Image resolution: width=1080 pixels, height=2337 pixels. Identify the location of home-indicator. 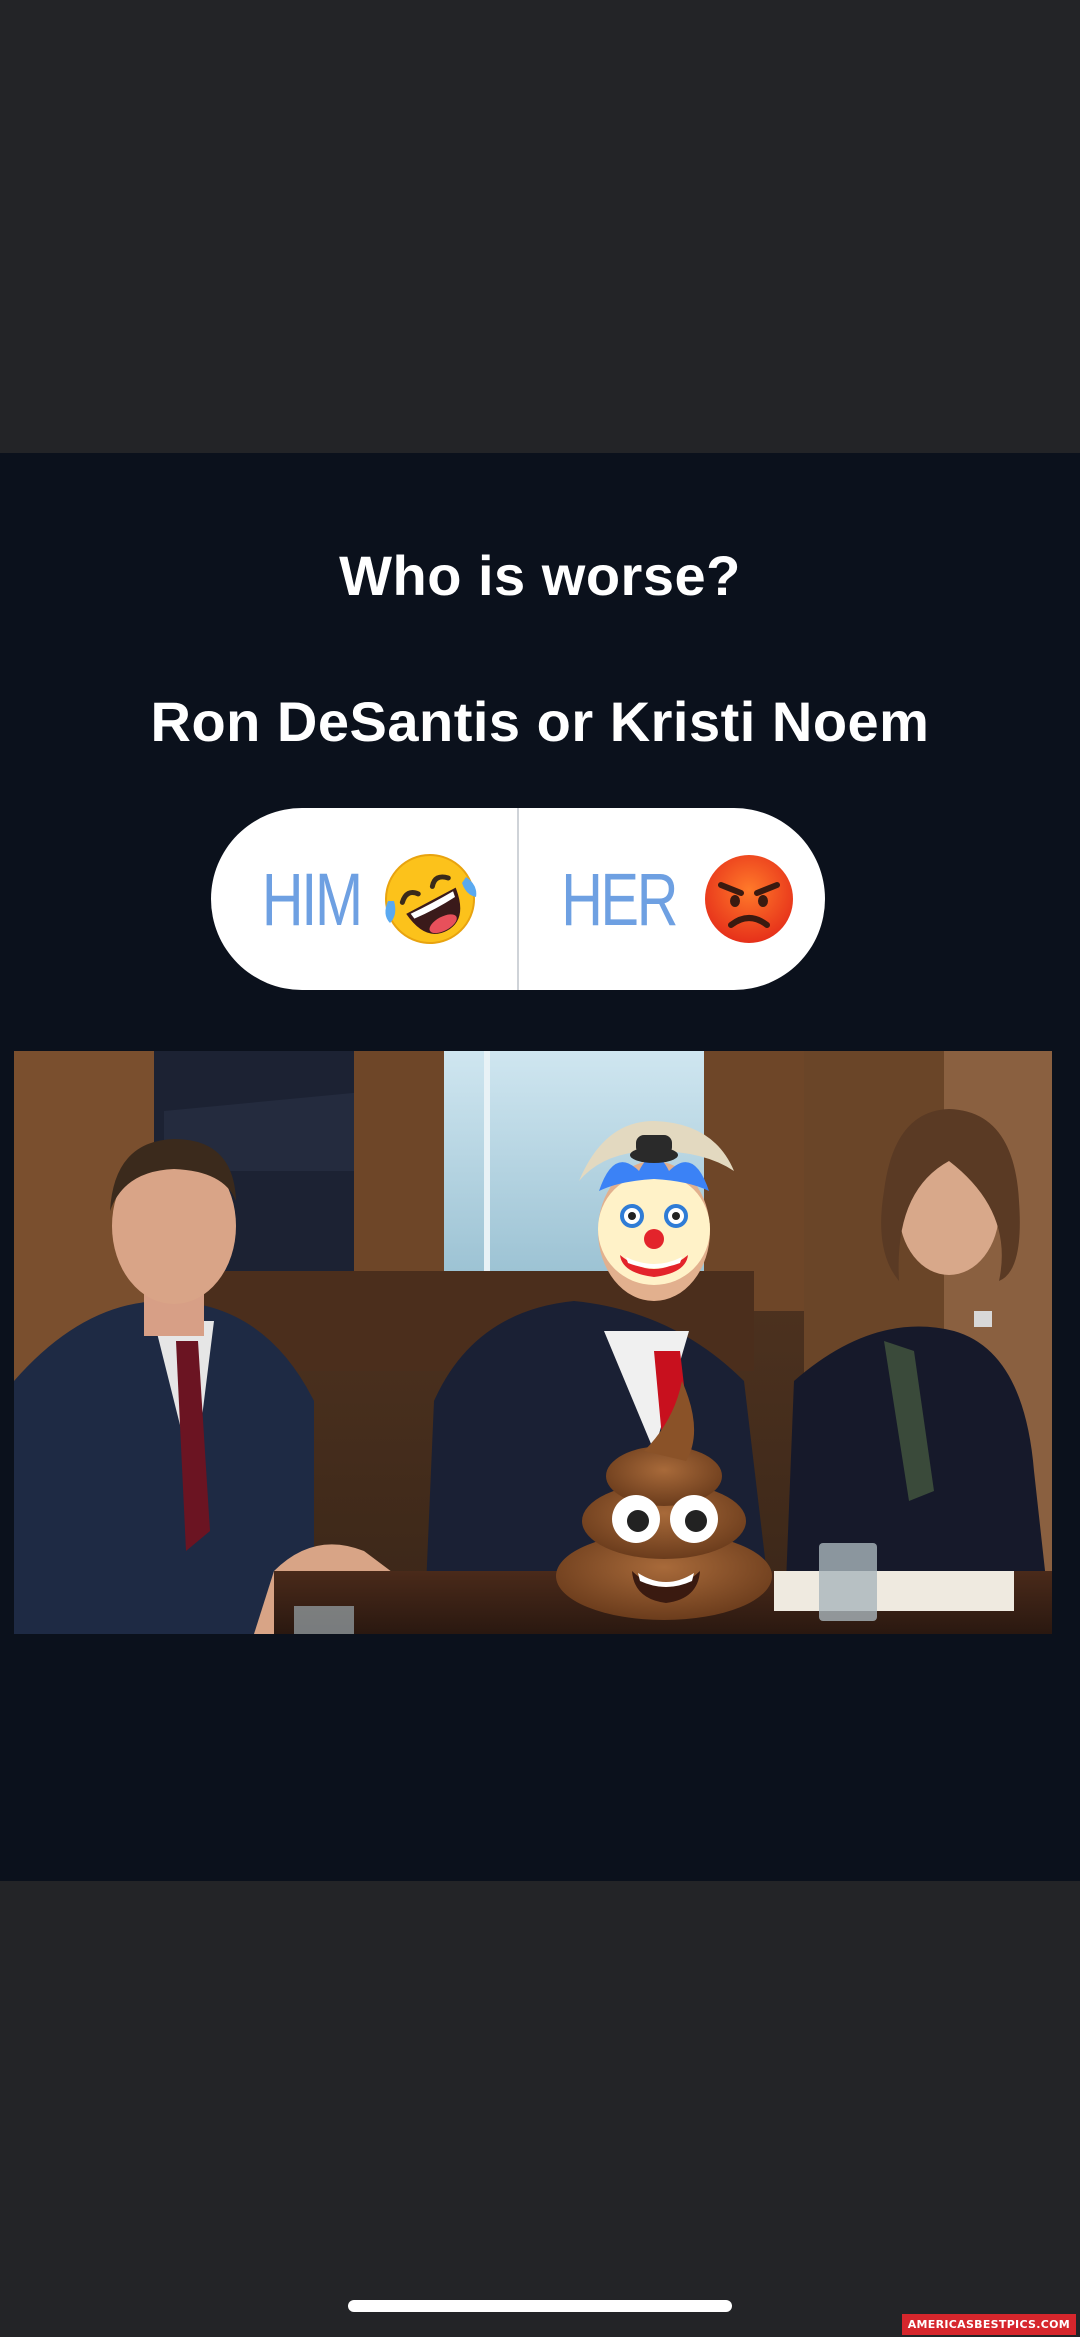
(540, 2306).